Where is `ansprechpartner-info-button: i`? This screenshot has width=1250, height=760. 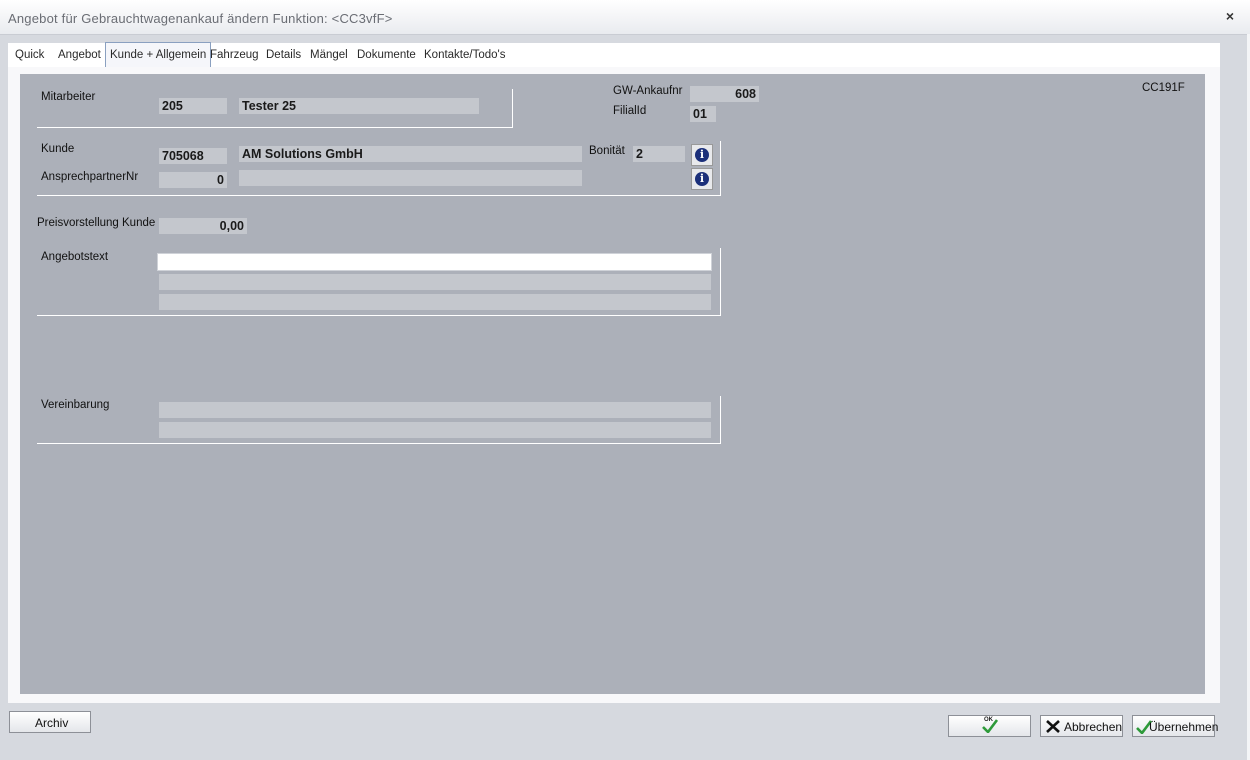 ansprechpartner-info-button: i is located at coordinates (702, 179).